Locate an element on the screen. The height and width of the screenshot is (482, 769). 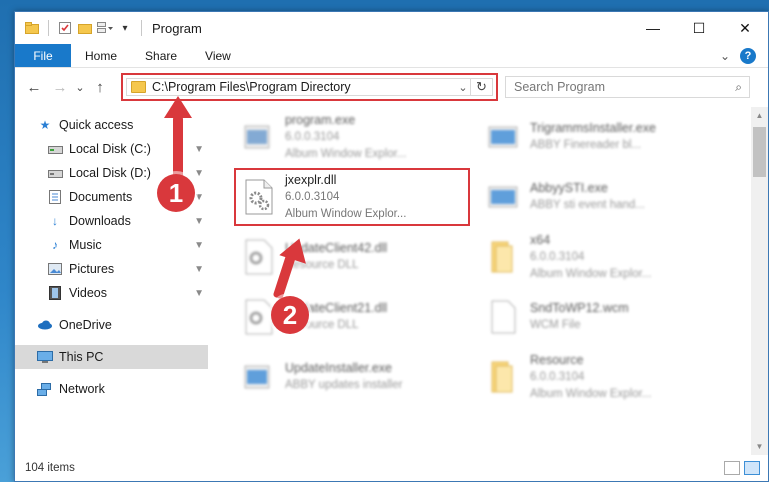
sidebar-item-label: Quick access is located at coordinates (96, 125).